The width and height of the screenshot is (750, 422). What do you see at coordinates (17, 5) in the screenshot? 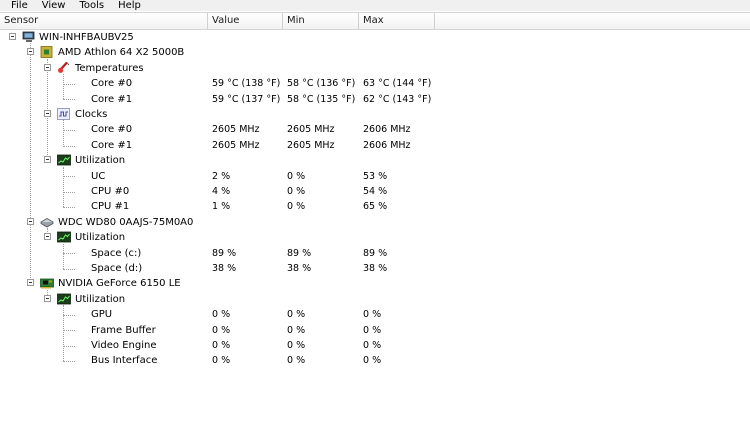
I see `menu-file: File` at bounding box center [17, 5].